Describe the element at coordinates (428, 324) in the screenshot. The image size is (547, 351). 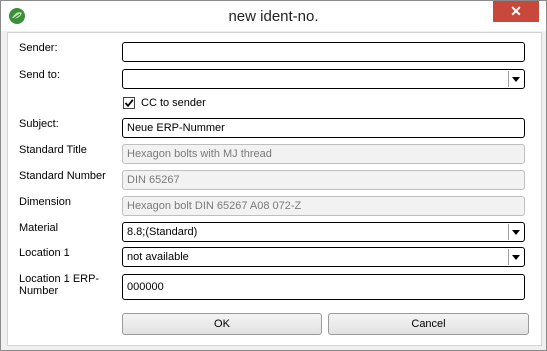
I see `cancel-button: Cancel` at that location.